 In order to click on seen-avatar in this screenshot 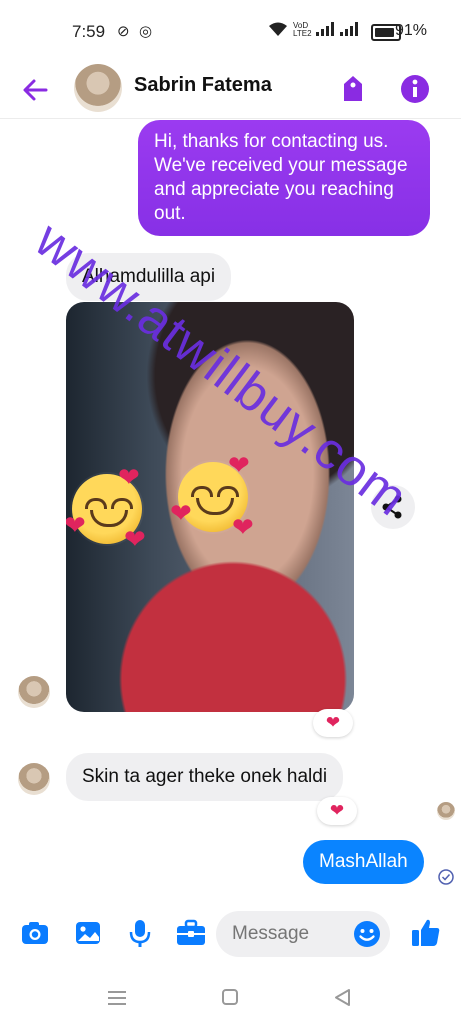, I will do `click(446, 811)`.